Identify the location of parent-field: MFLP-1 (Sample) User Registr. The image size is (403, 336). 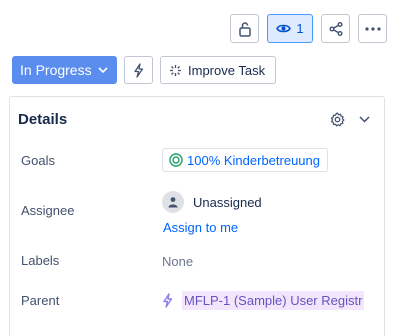
(263, 300).